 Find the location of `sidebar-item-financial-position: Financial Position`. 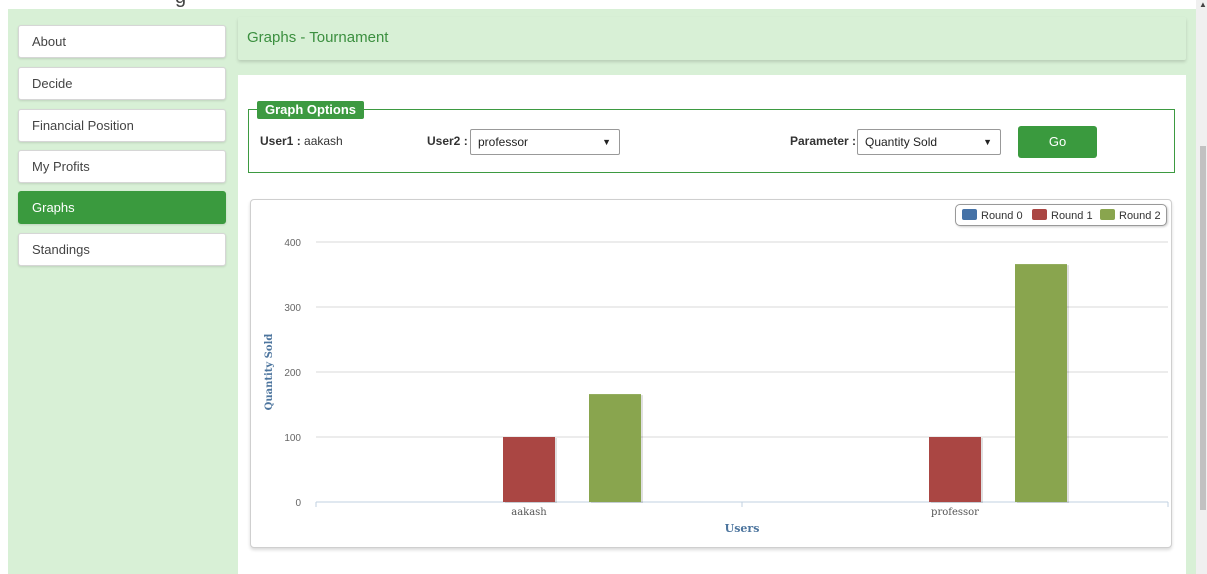

sidebar-item-financial-position: Financial Position is located at coordinates (122, 125).